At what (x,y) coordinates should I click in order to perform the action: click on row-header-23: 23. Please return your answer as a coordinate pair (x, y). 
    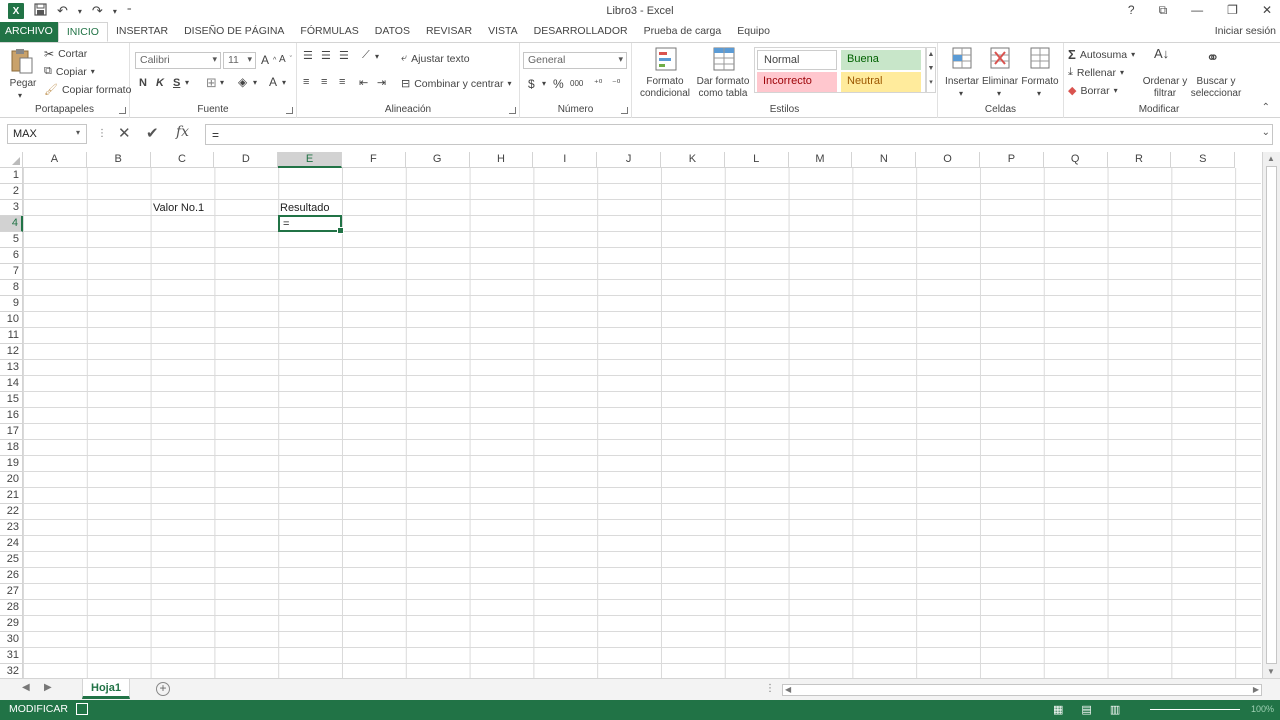
    Looking at the image, I should click on (11, 528).